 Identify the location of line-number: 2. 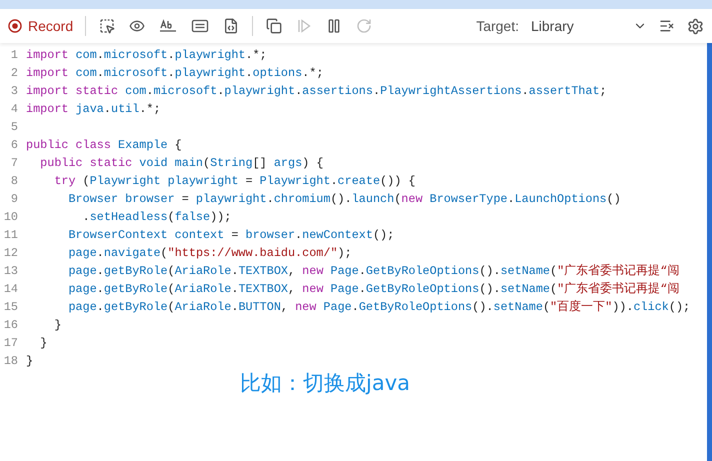
(14, 73).